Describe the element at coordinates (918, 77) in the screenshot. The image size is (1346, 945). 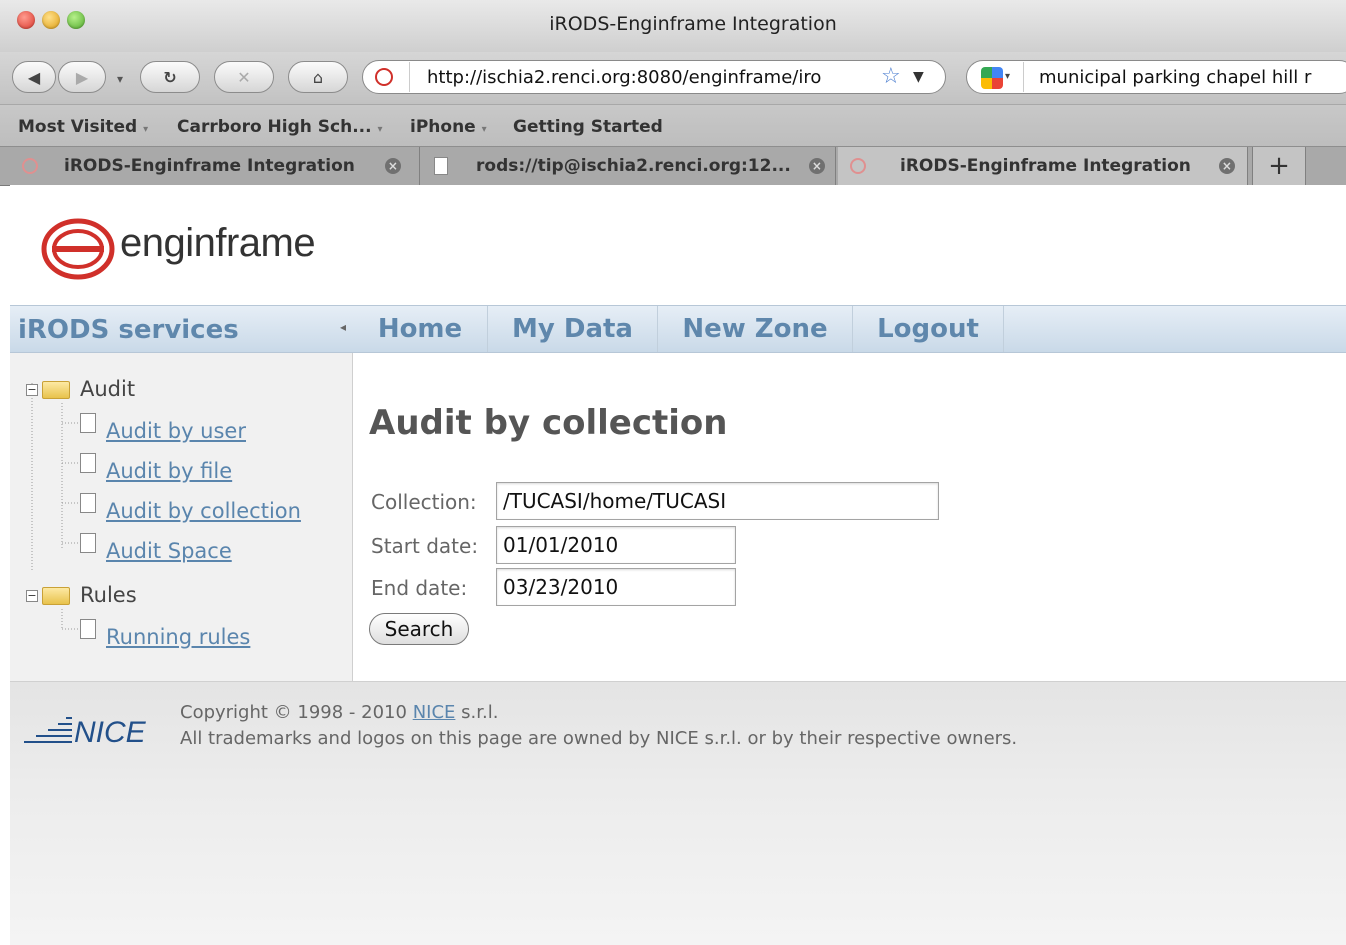
I see `url-dropdown-icon: ▼` at that location.